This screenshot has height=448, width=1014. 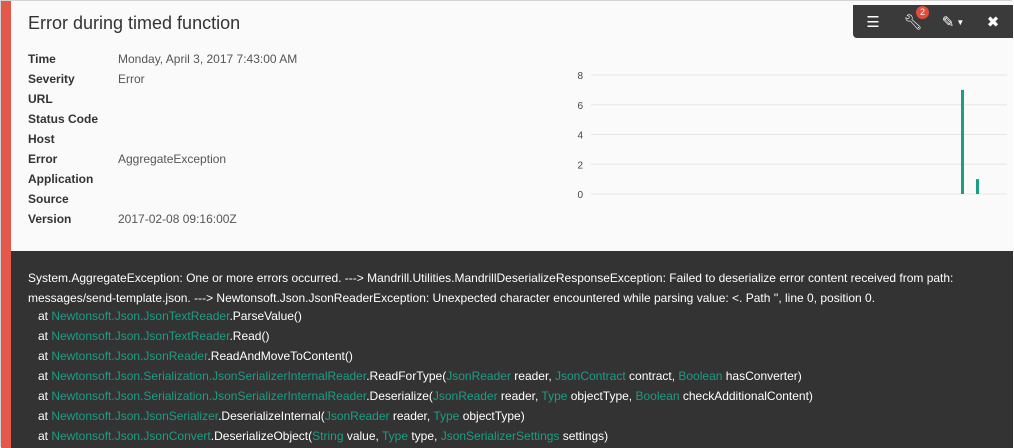 I want to click on detail-row-error: Error AggregateException, so click(x=162, y=159).